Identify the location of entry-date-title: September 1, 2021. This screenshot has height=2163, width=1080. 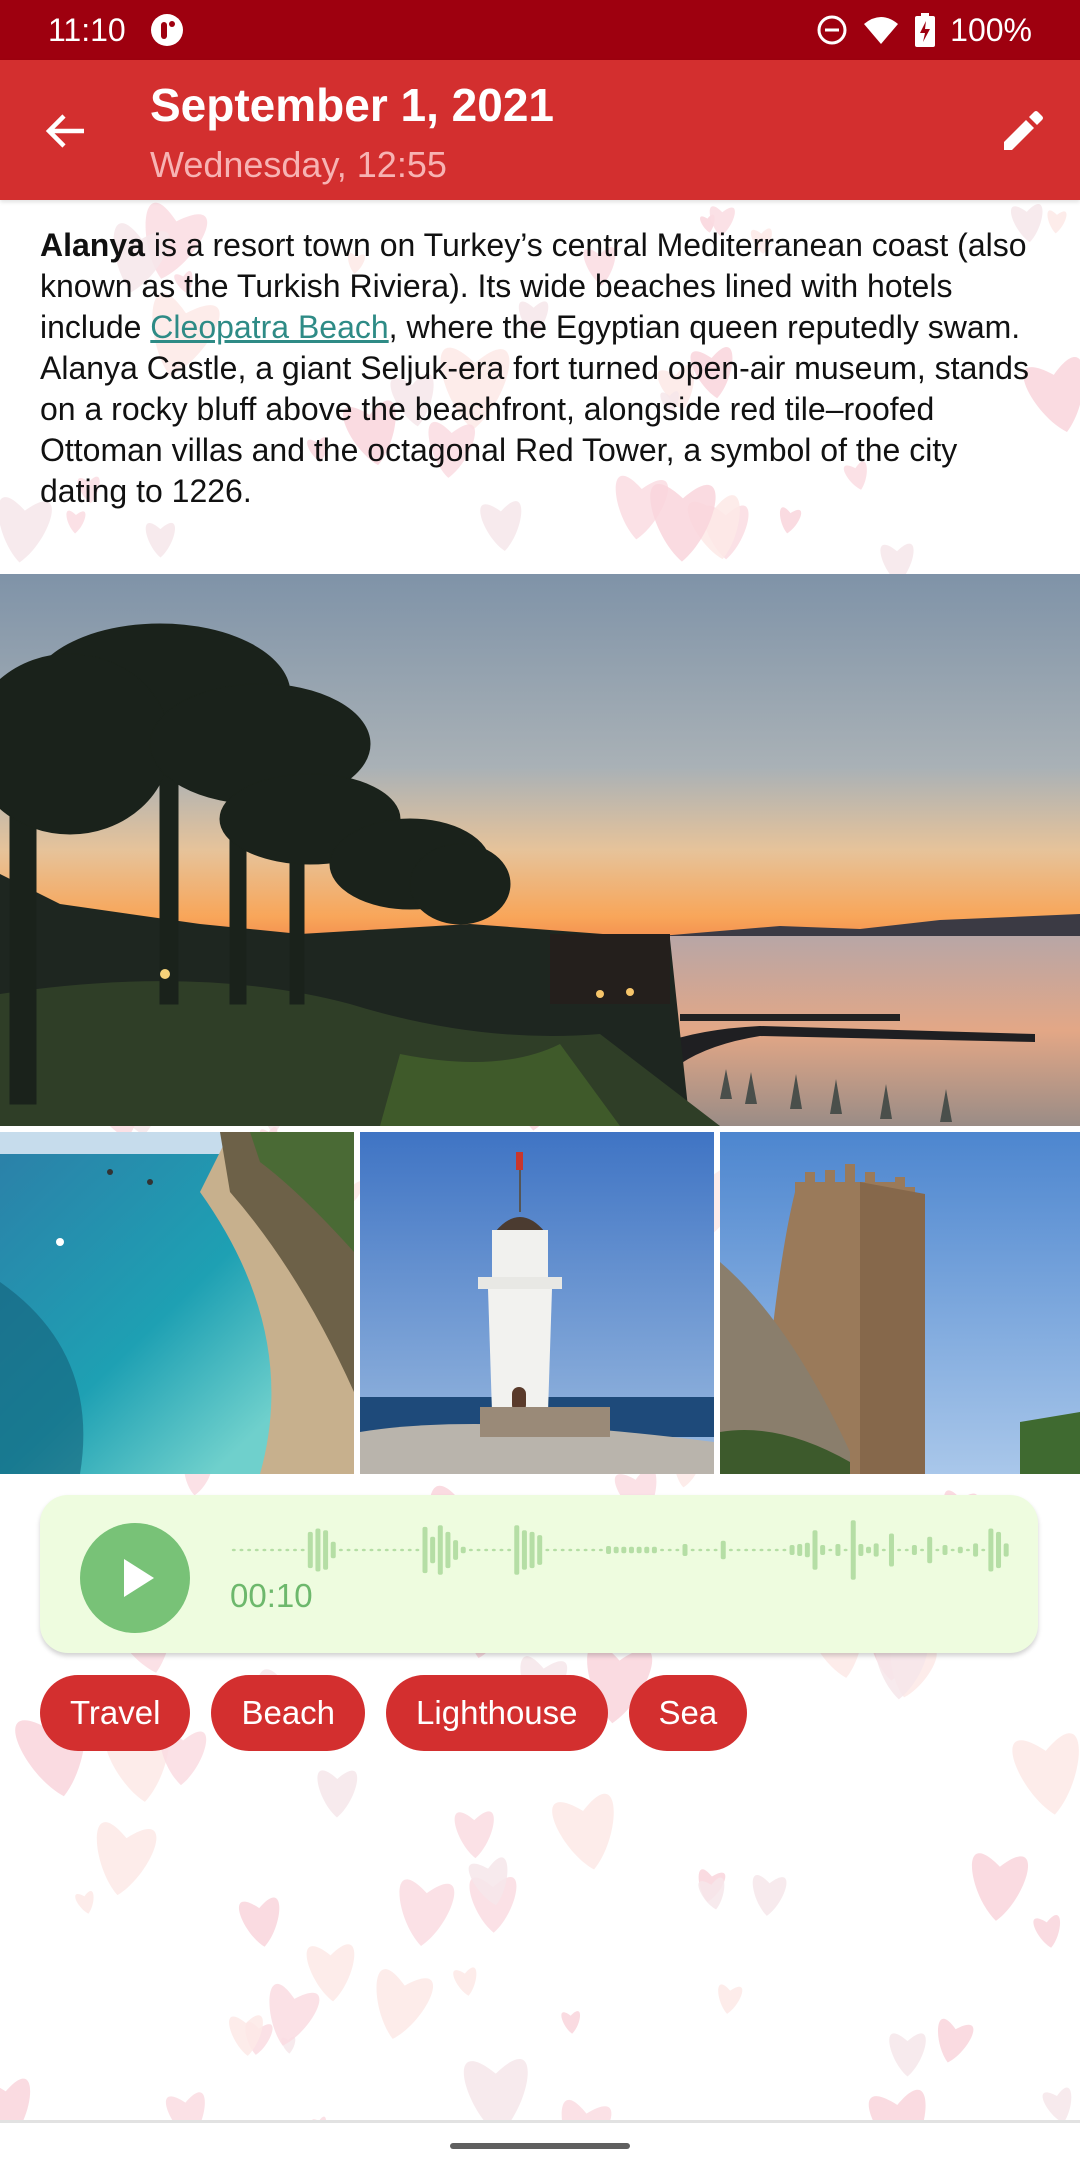
(352, 105).